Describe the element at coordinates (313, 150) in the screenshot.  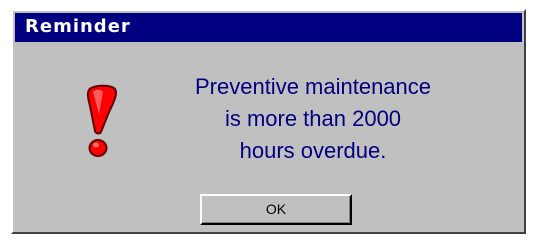
I see `message-line: hours overdue.` at that location.